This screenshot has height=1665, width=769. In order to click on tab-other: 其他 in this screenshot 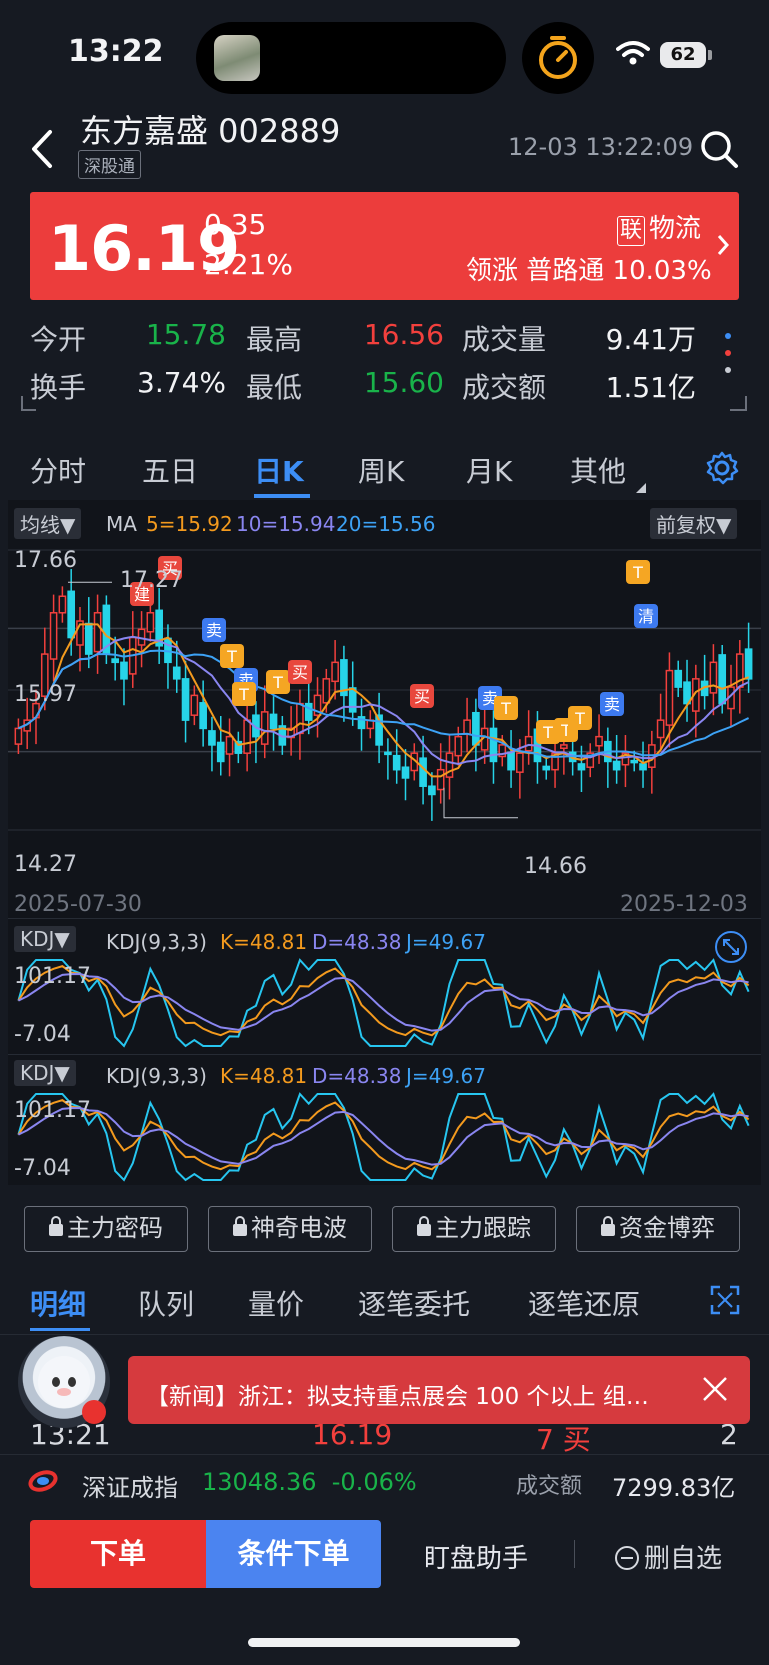, I will do `click(598, 470)`.